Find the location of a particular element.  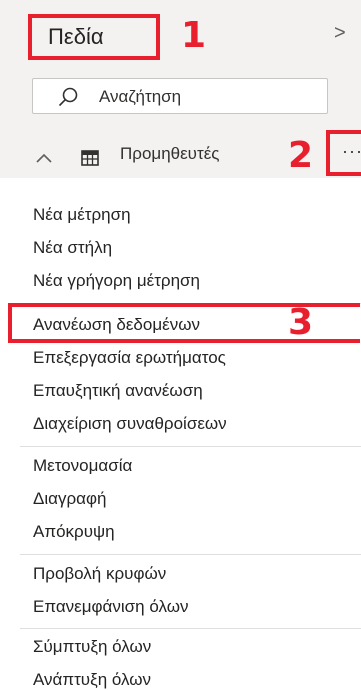

menu-item-incremental-refresh: Επαυξητική ανανέωση is located at coordinates (118, 391).